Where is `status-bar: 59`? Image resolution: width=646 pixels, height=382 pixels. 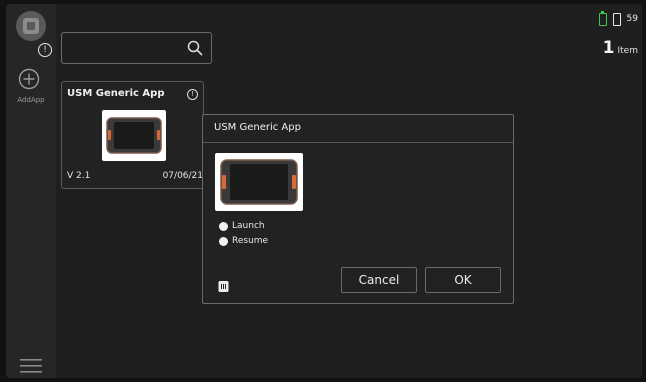 status-bar: 59 is located at coordinates (618, 18).